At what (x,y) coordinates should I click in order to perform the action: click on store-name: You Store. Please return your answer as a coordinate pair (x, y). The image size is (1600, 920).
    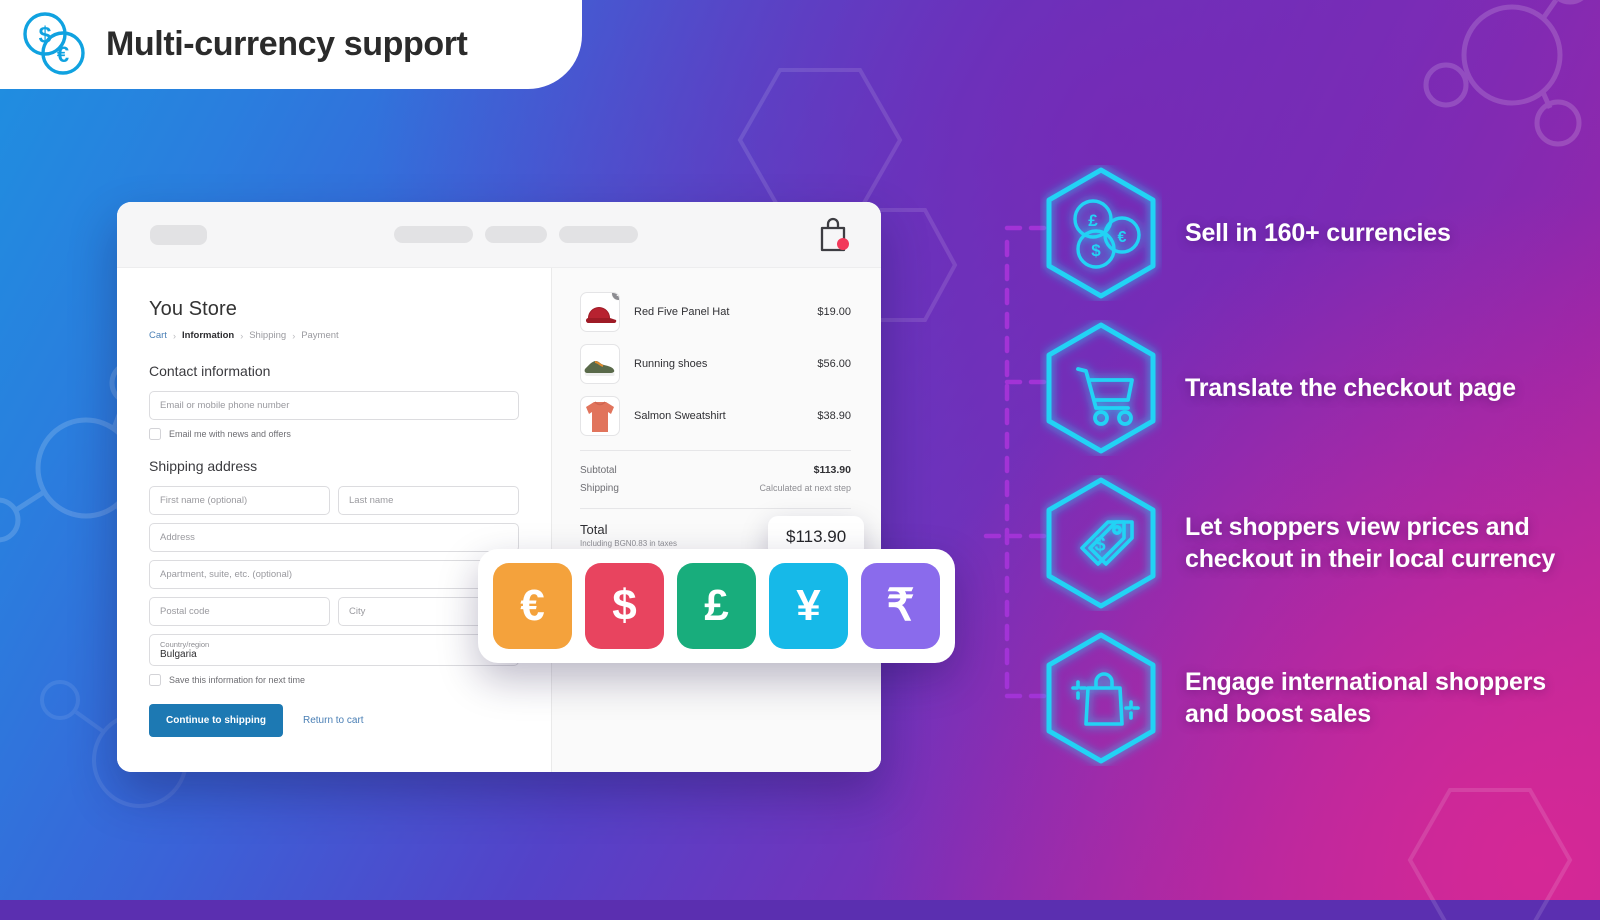
    Looking at the image, I should click on (193, 309).